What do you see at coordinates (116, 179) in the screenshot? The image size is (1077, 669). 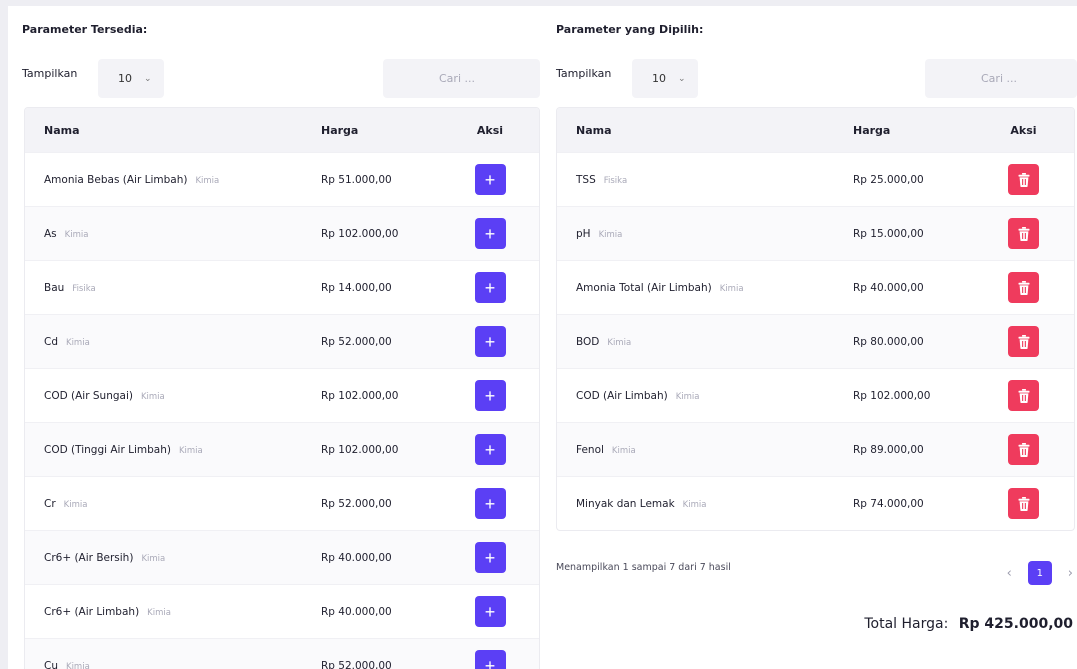 I see `parameter-name: Amonia Bebas (Air Limbah)` at bounding box center [116, 179].